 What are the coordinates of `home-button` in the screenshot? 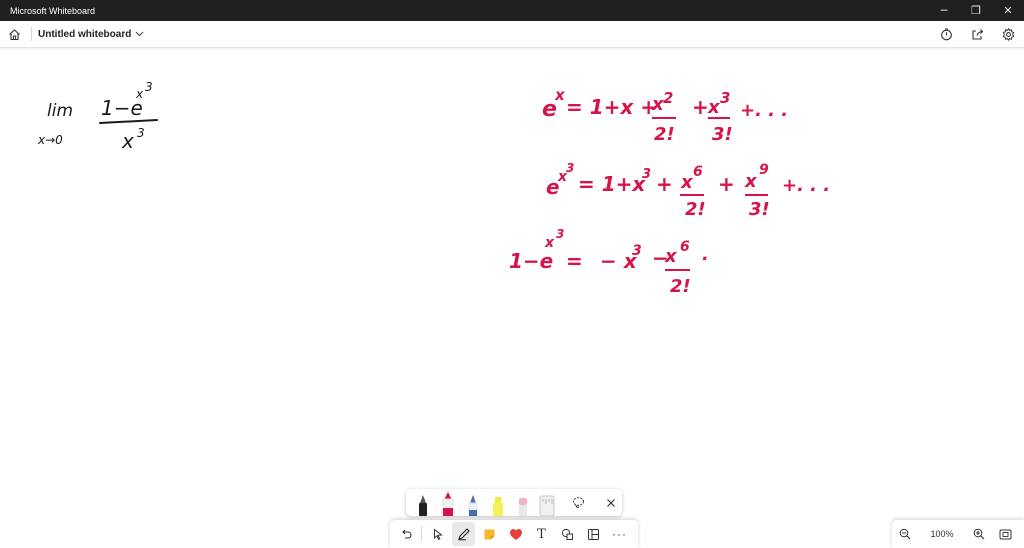 It's located at (14, 34).